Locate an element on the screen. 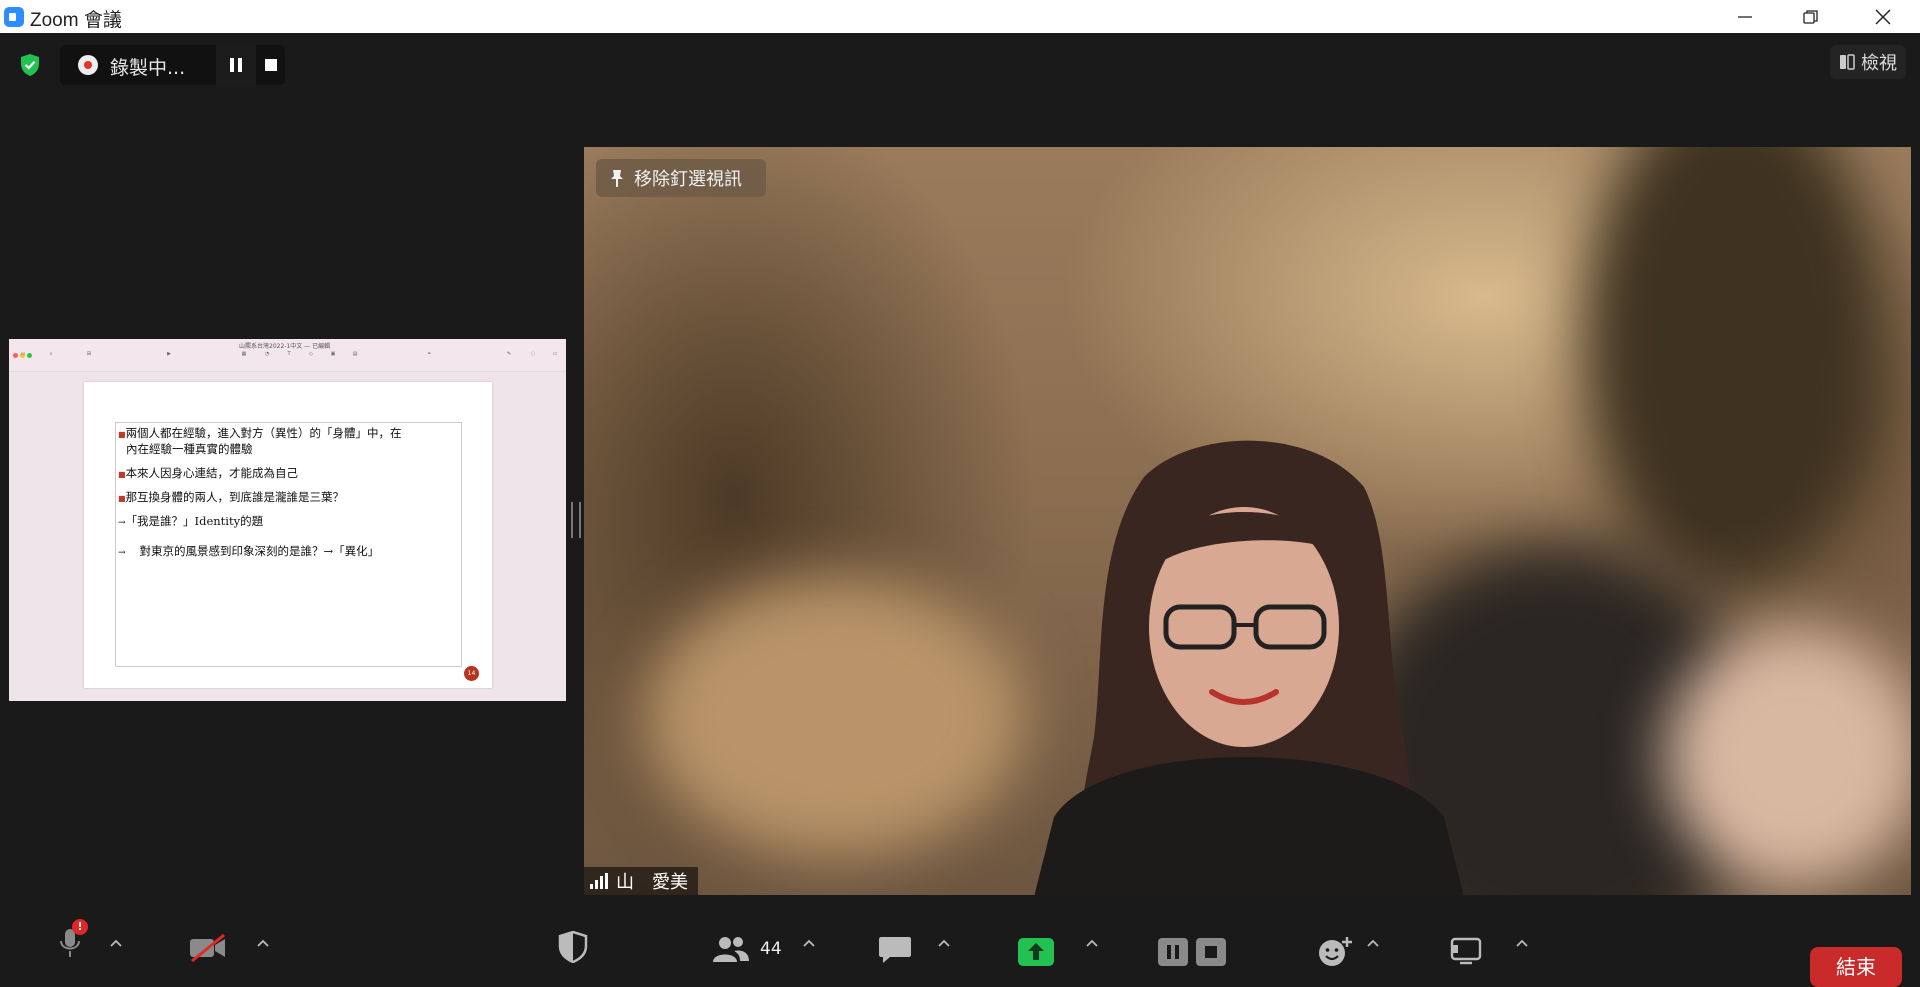 The height and width of the screenshot is (987, 1920). video-off-icon is located at coordinates (207, 948).